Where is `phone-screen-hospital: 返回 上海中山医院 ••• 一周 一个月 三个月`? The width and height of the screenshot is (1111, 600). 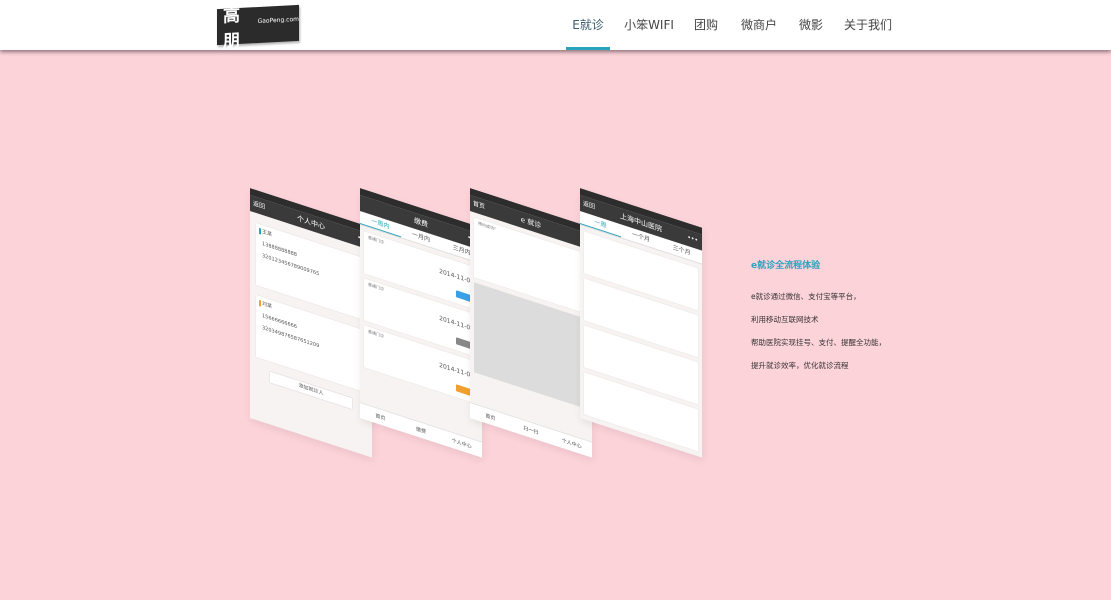
phone-screen-hospital: 返回 上海中山医院 ••• 一周 一个月 三个月 is located at coordinates (641, 323).